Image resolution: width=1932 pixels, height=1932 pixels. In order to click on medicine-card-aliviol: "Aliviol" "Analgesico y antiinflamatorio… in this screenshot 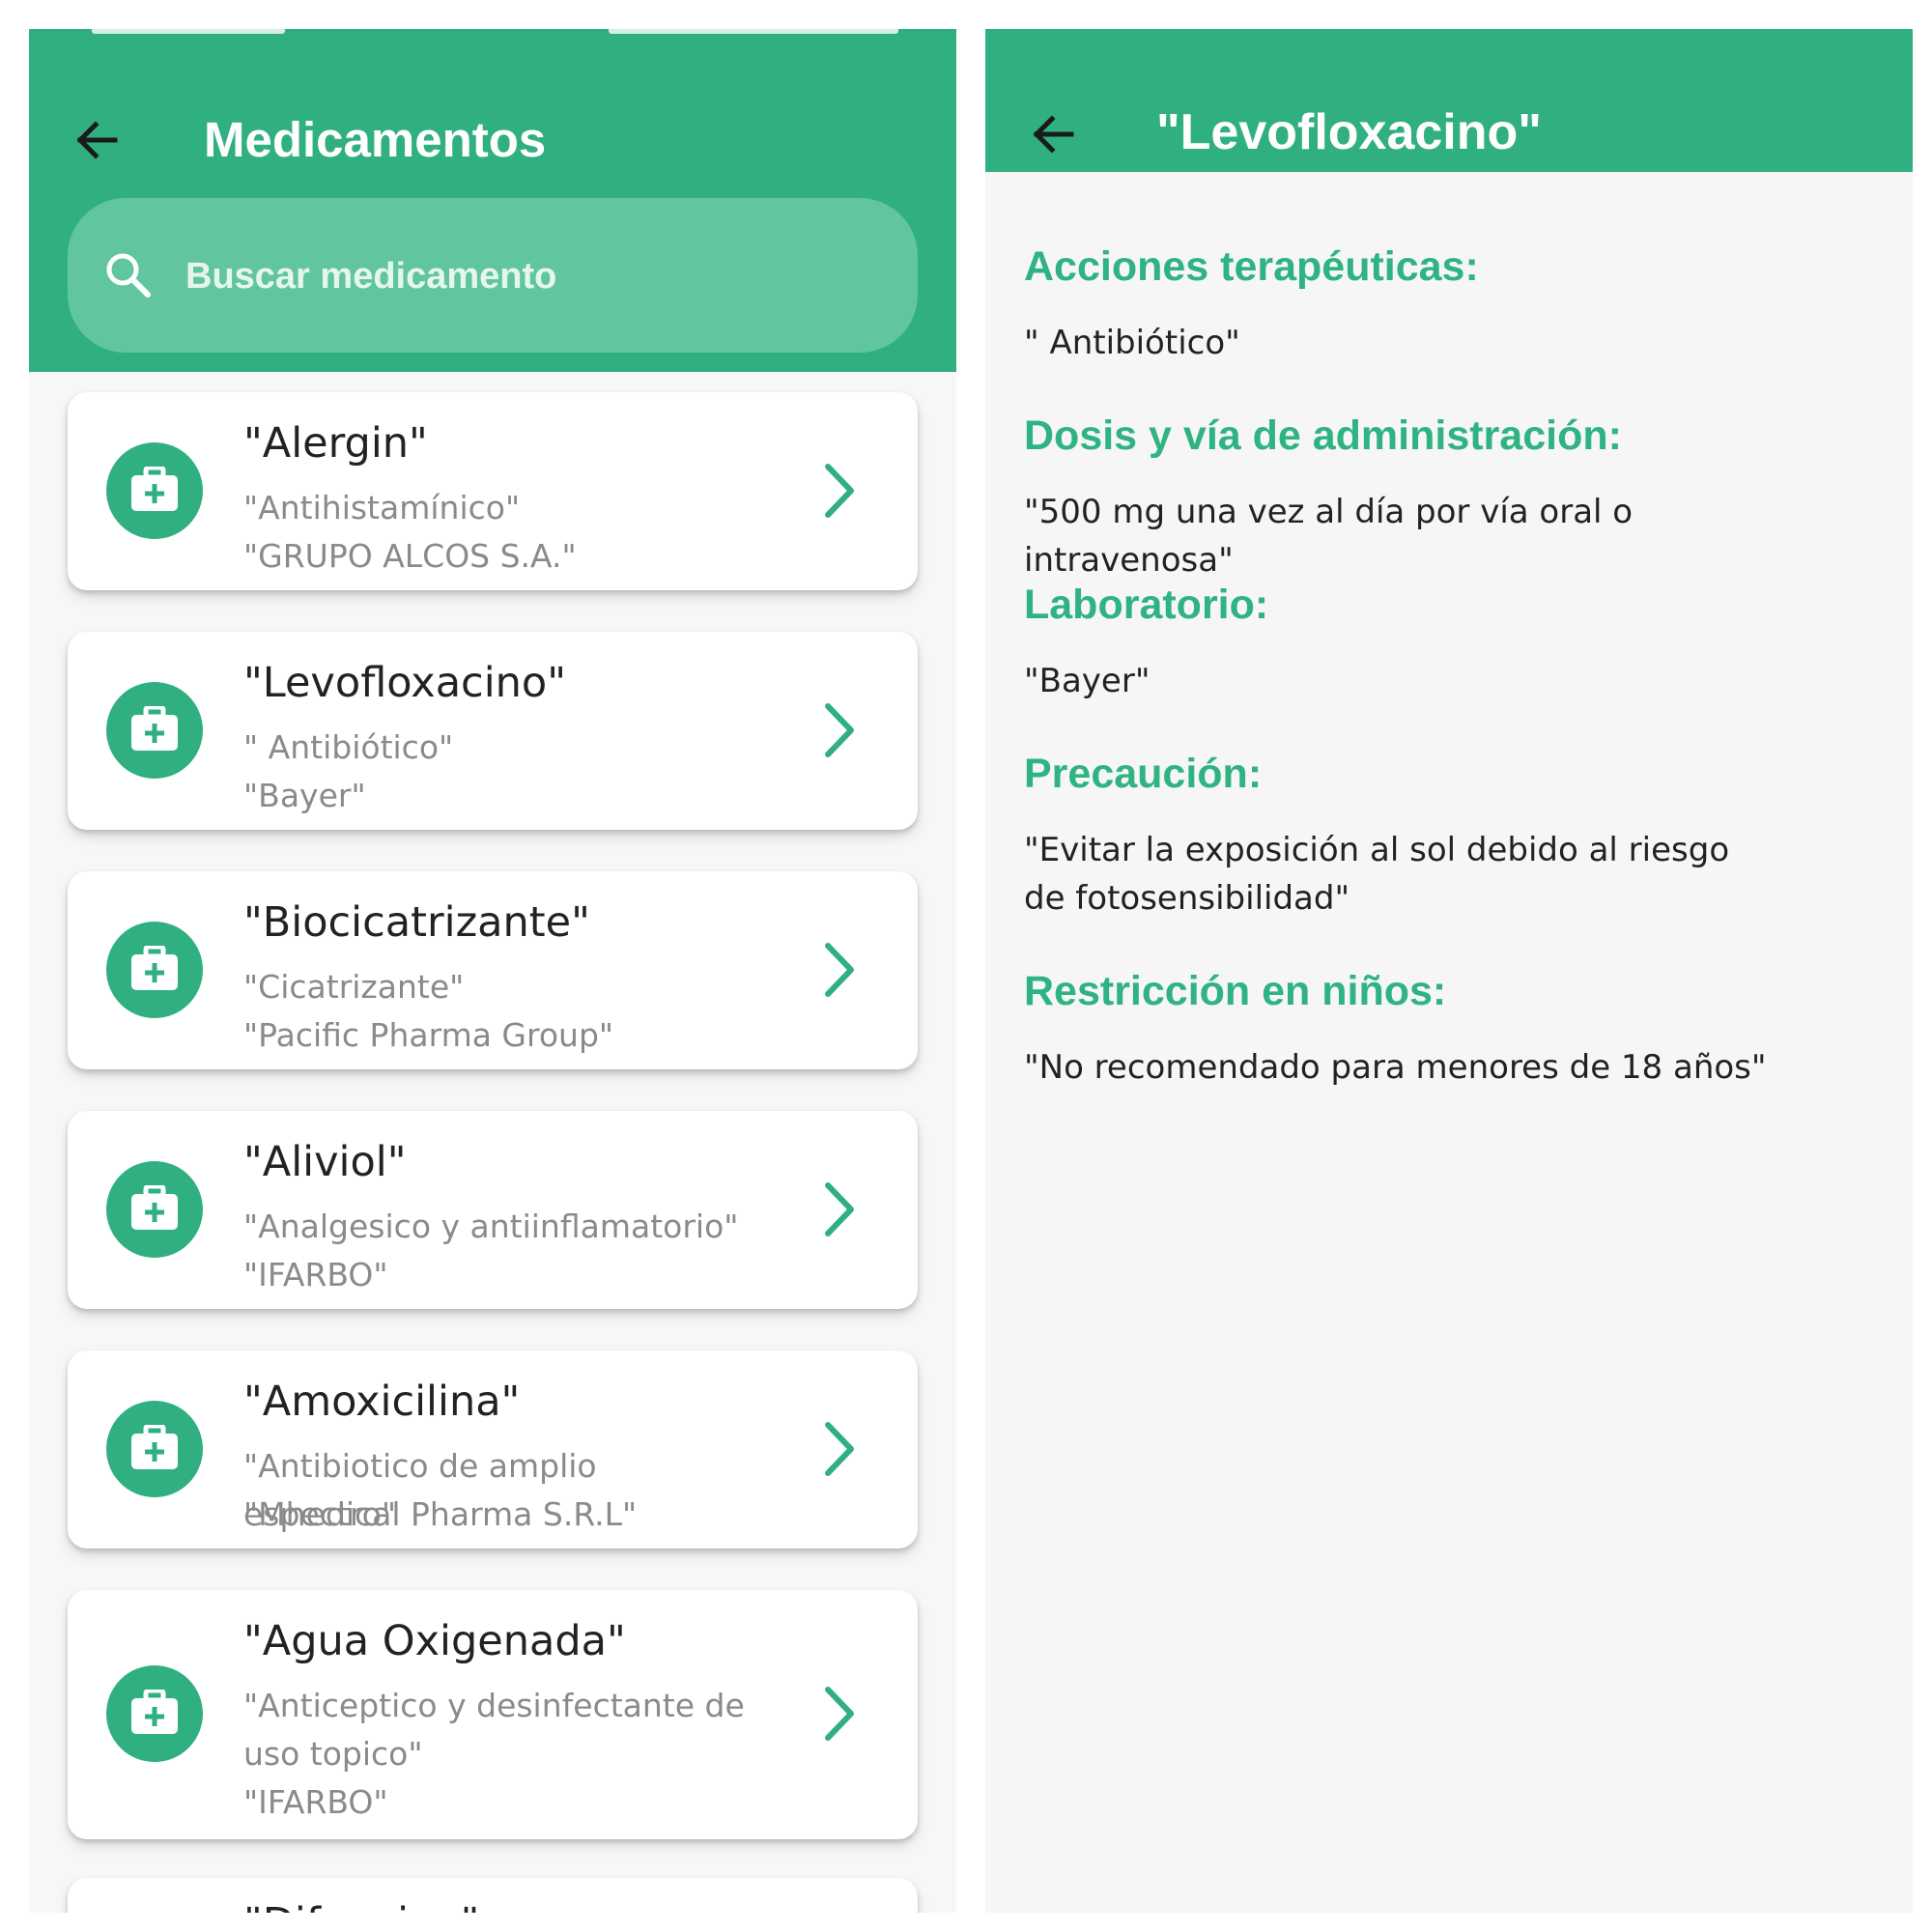, I will do `click(493, 1210)`.